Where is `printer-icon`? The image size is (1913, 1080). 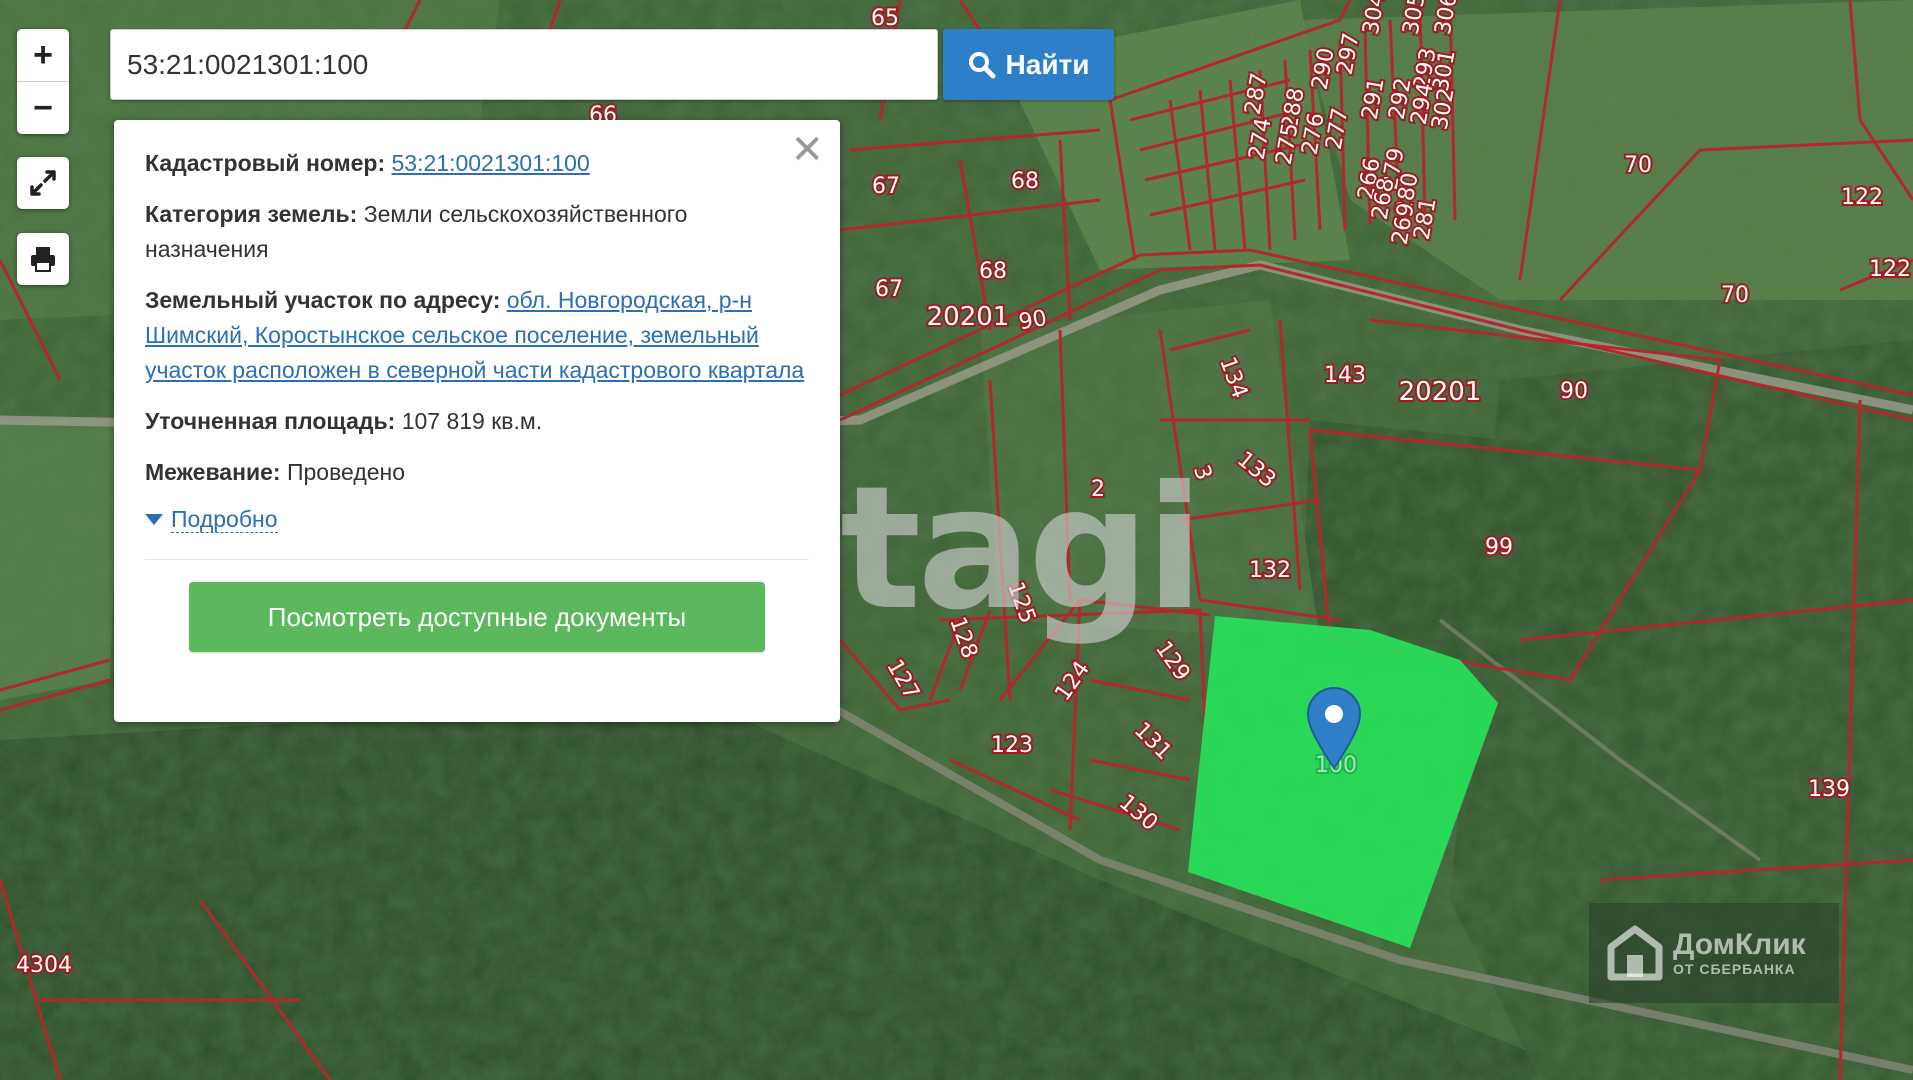
printer-icon is located at coordinates (43, 259).